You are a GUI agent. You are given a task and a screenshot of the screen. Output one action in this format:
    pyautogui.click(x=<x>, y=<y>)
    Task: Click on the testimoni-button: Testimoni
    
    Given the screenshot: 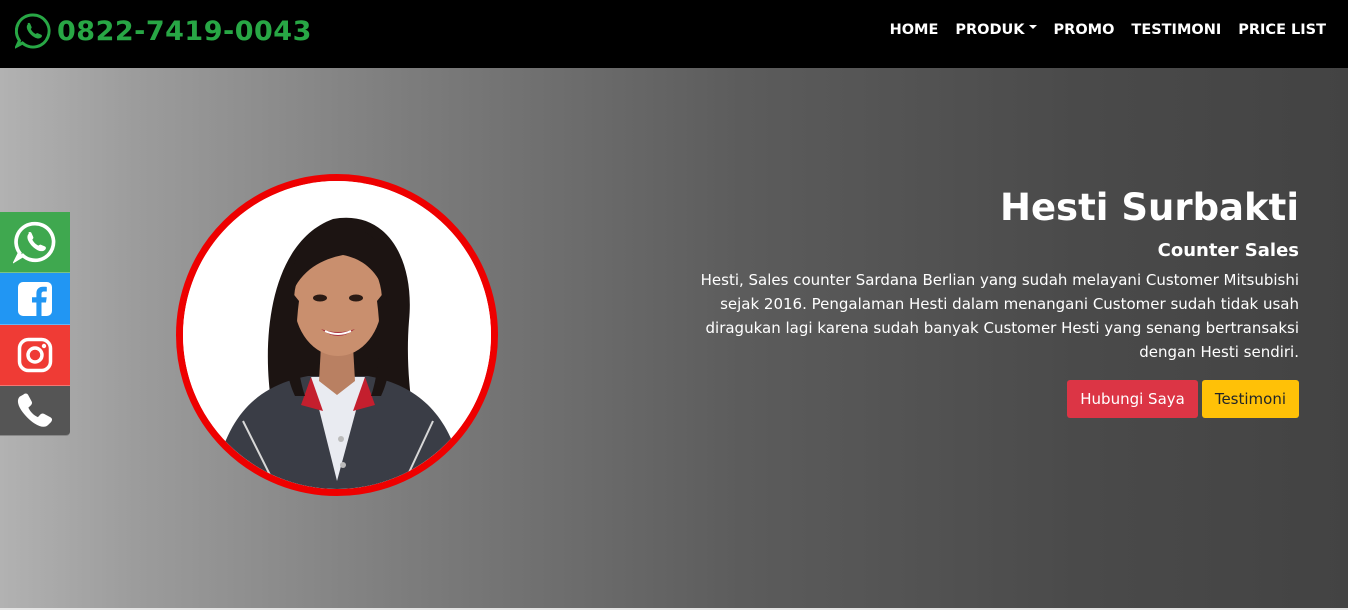 What is the action you would take?
    pyautogui.click(x=1250, y=399)
    